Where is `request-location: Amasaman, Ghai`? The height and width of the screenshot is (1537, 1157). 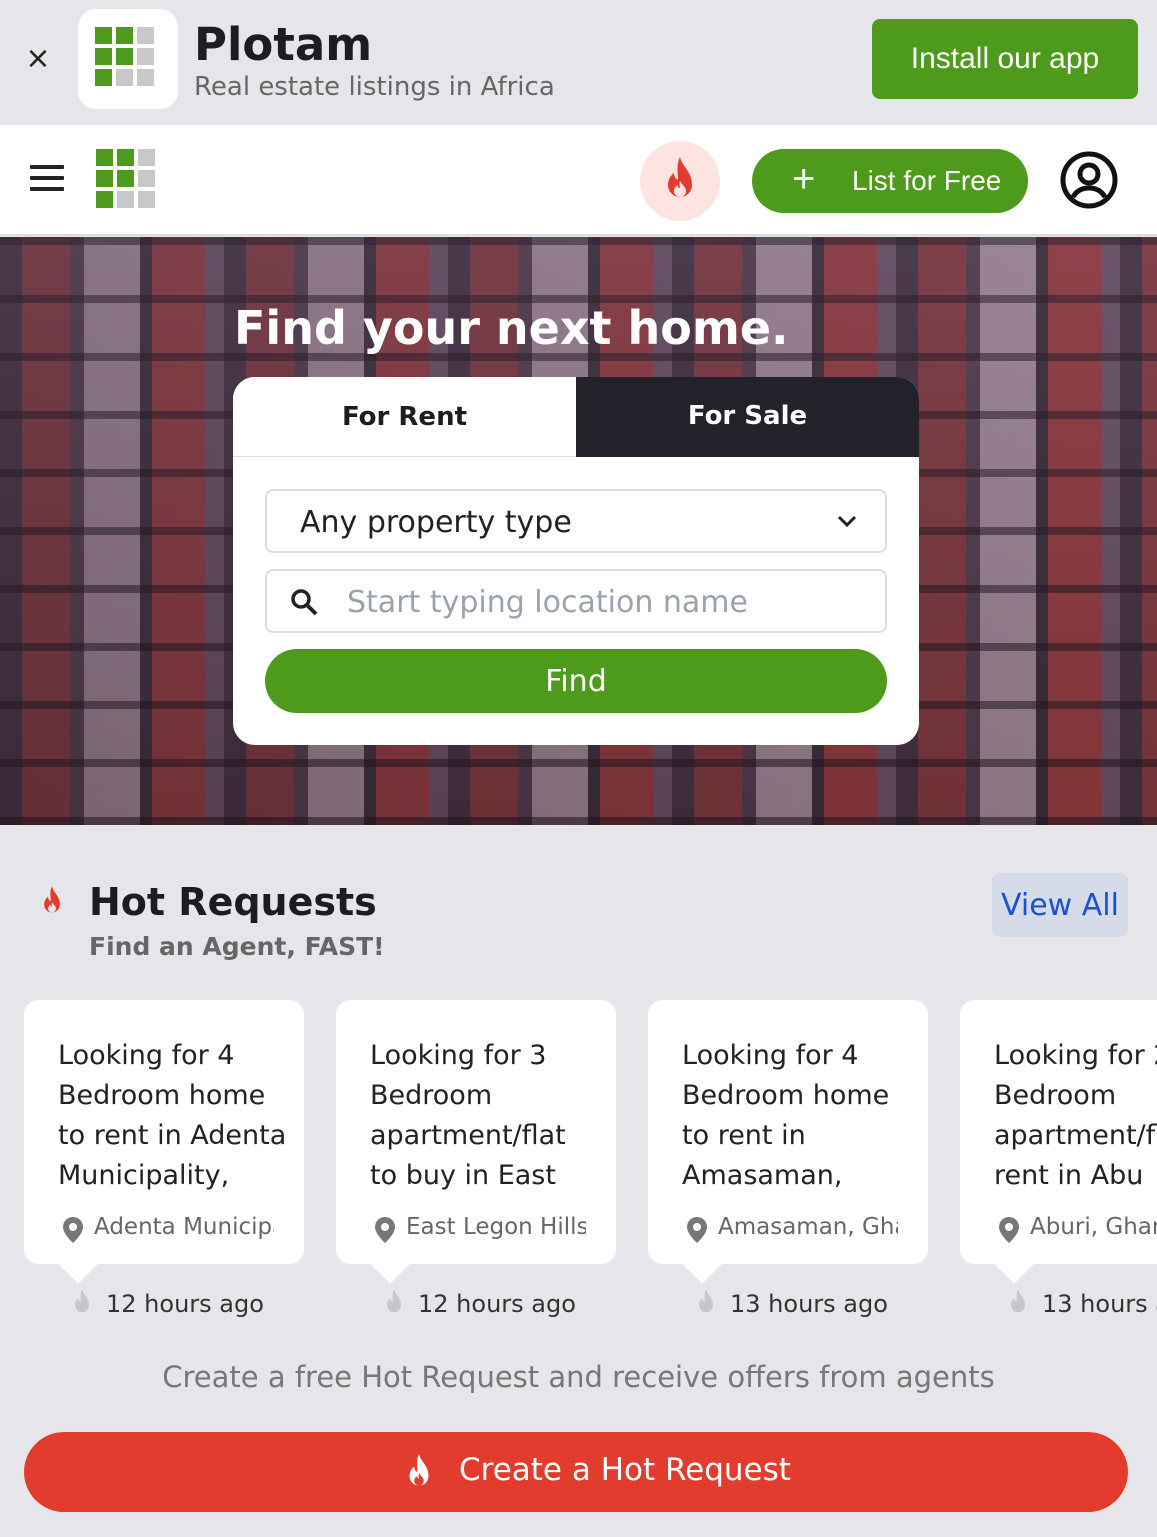
request-location: Amasaman, Ghai is located at coordinates (792, 1230).